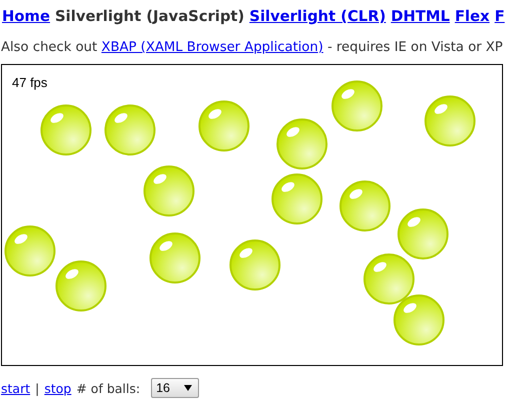 The image size is (512, 409). What do you see at coordinates (499, 19) in the screenshot?
I see `nav-link: F` at bounding box center [499, 19].